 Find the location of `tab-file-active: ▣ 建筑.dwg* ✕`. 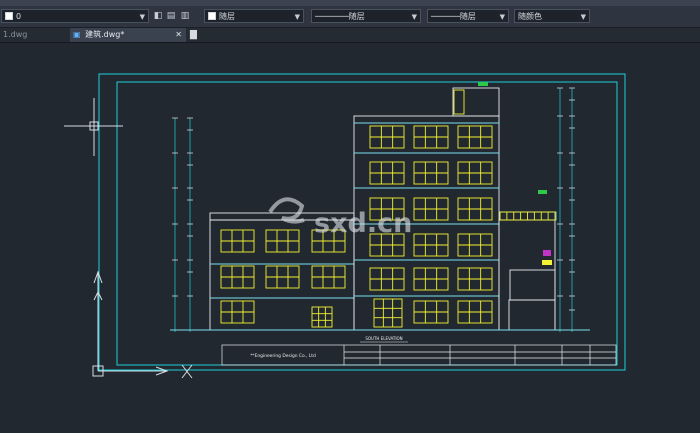

tab-file-active: ▣ 建筑.dwg* ✕ is located at coordinates (128, 35).